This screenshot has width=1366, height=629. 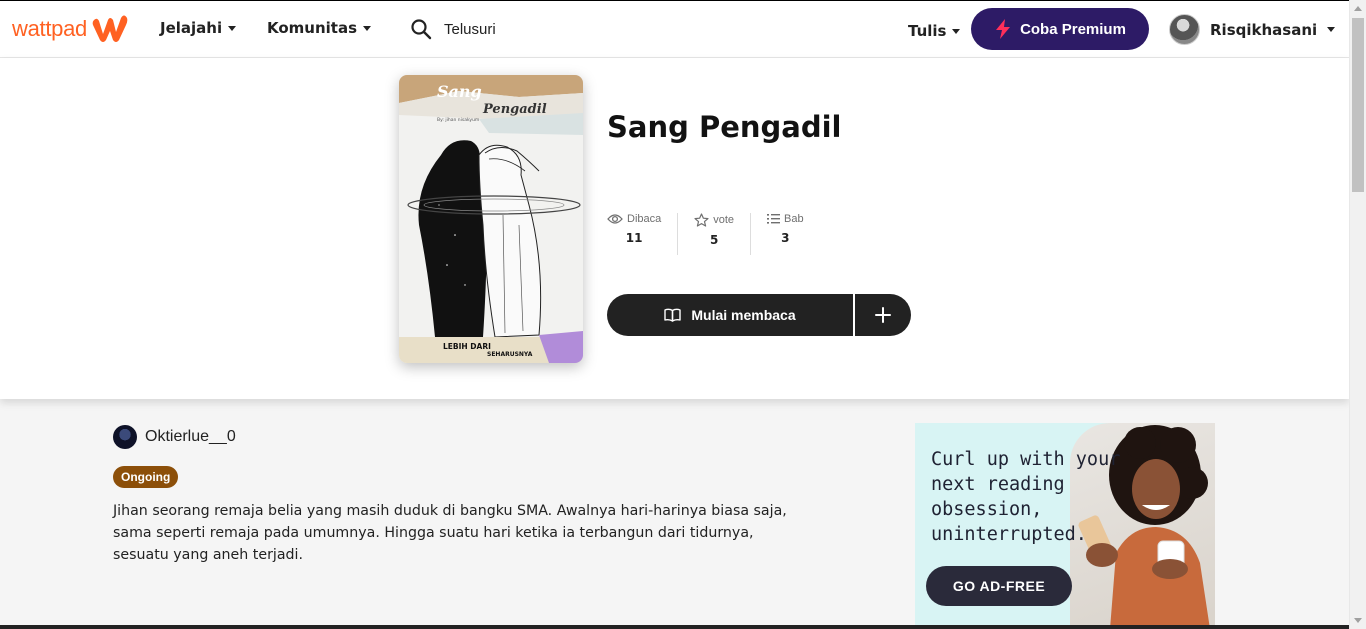 I want to click on scroll-down-arrow-icon, so click(x=1358, y=620).